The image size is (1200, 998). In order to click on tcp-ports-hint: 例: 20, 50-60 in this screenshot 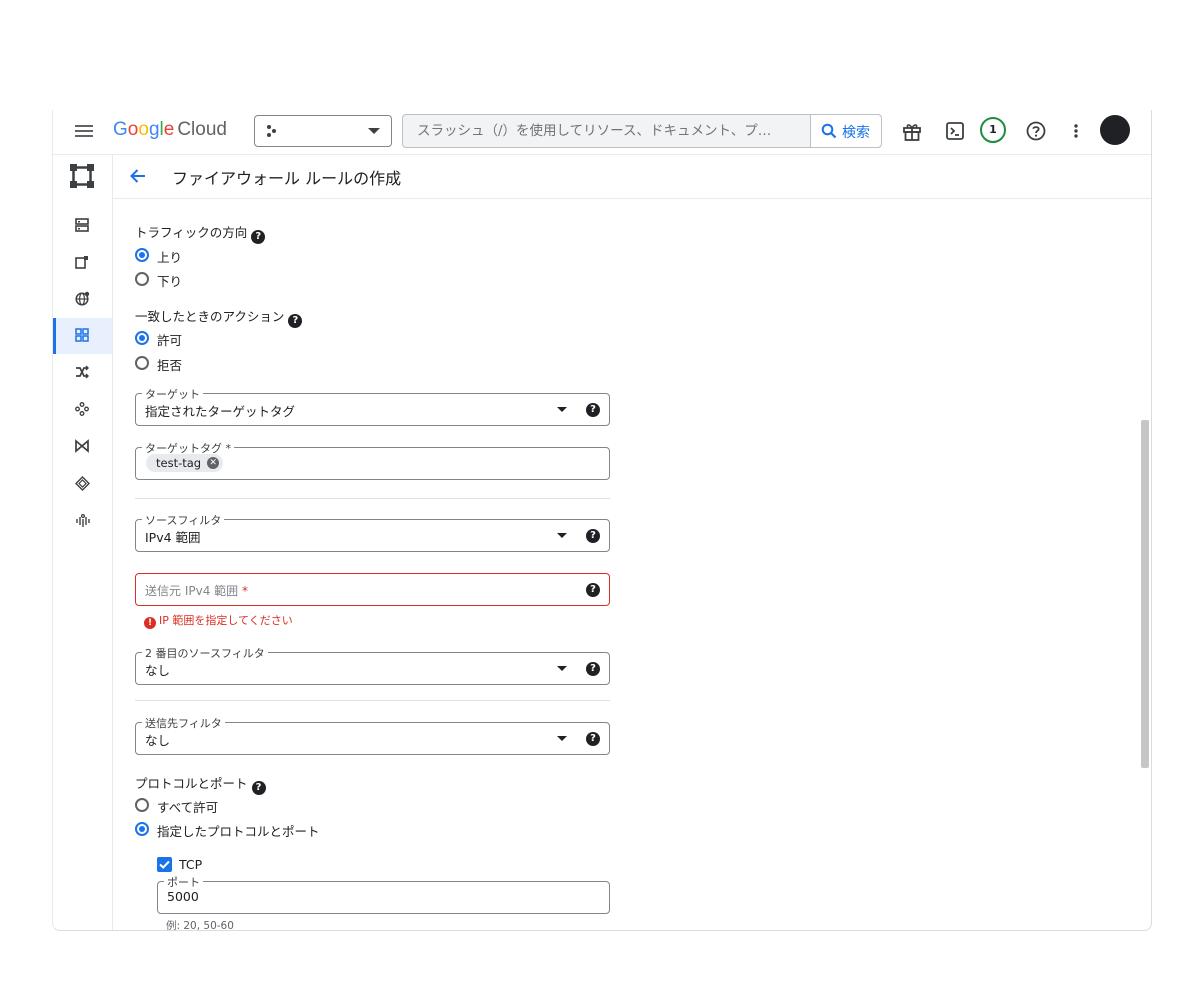, I will do `click(200, 925)`.